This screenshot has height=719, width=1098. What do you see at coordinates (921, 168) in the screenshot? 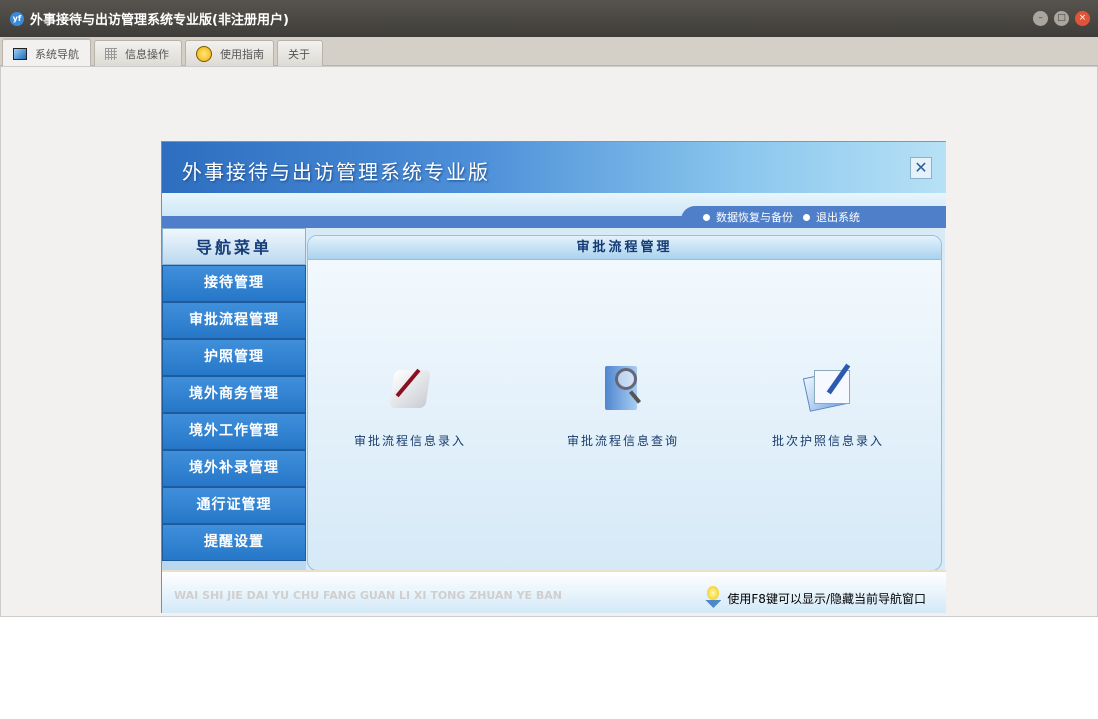
I see `panel-close-button: ✕` at bounding box center [921, 168].